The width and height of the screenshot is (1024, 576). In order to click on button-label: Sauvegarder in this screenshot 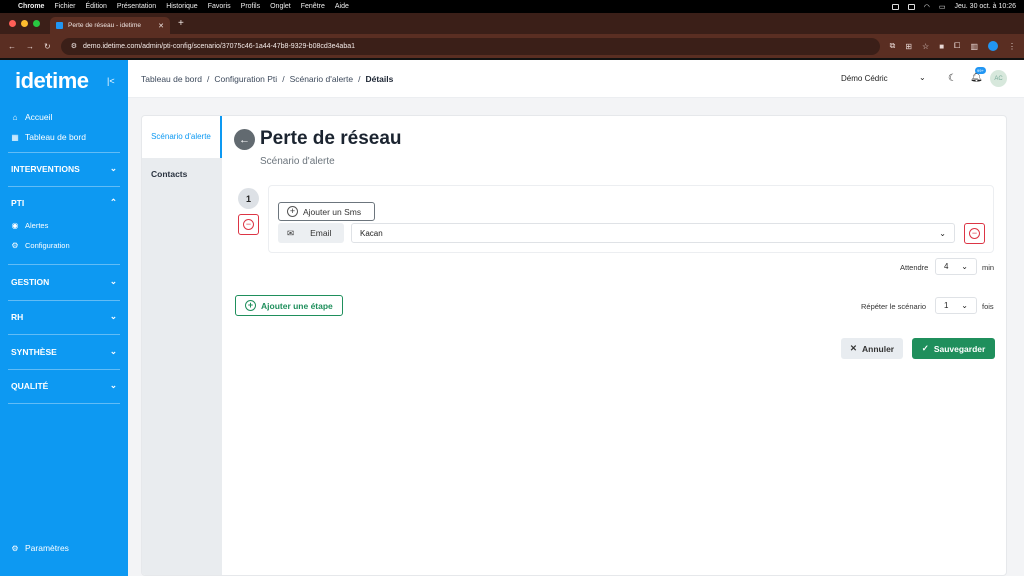, I will do `click(959, 348)`.